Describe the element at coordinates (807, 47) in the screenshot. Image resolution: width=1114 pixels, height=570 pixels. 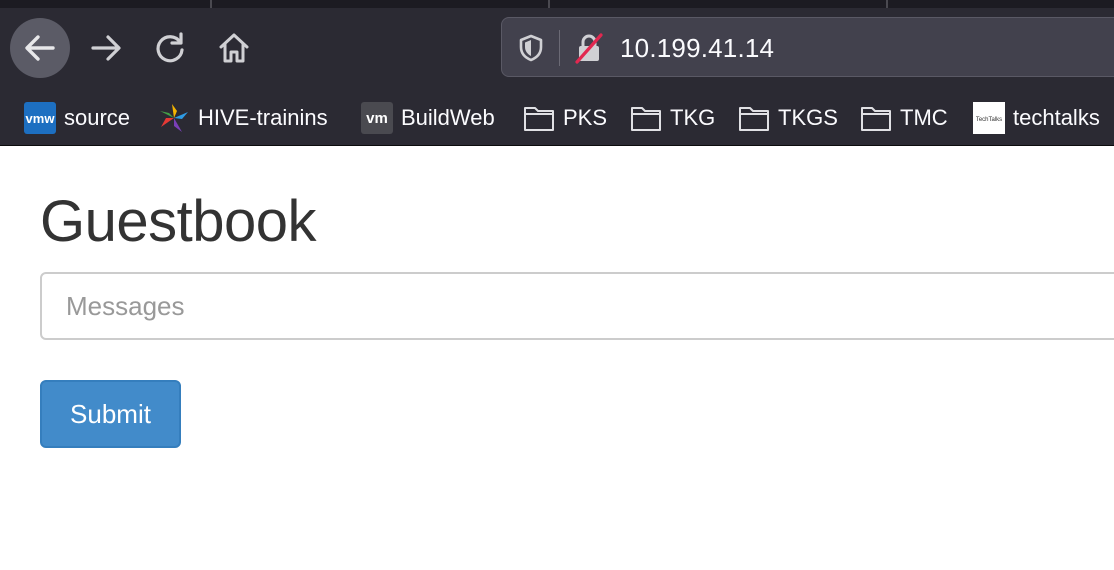
I see `address-bar: 10.199.41.14` at that location.